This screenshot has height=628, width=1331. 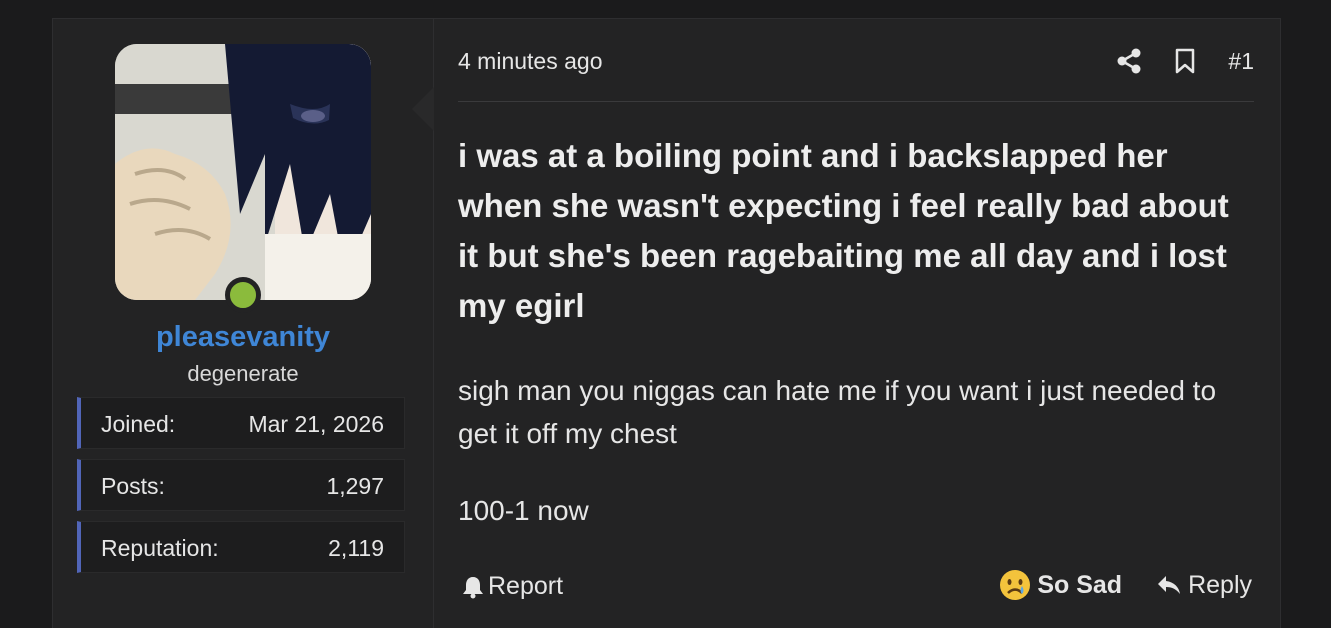 What do you see at coordinates (241, 423) in the screenshot?
I see `stat-joined: Joined: Mar 21, 2026` at bounding box center [241, 423].